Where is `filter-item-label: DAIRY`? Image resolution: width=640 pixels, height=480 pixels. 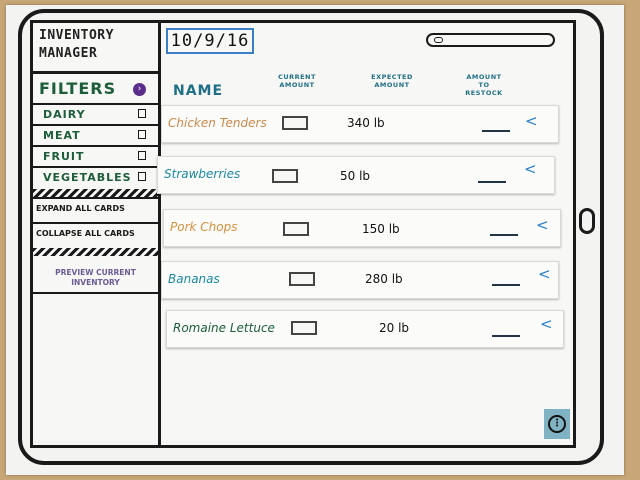
filter-item-label: DAIRY is located at coordinates (64, 114).